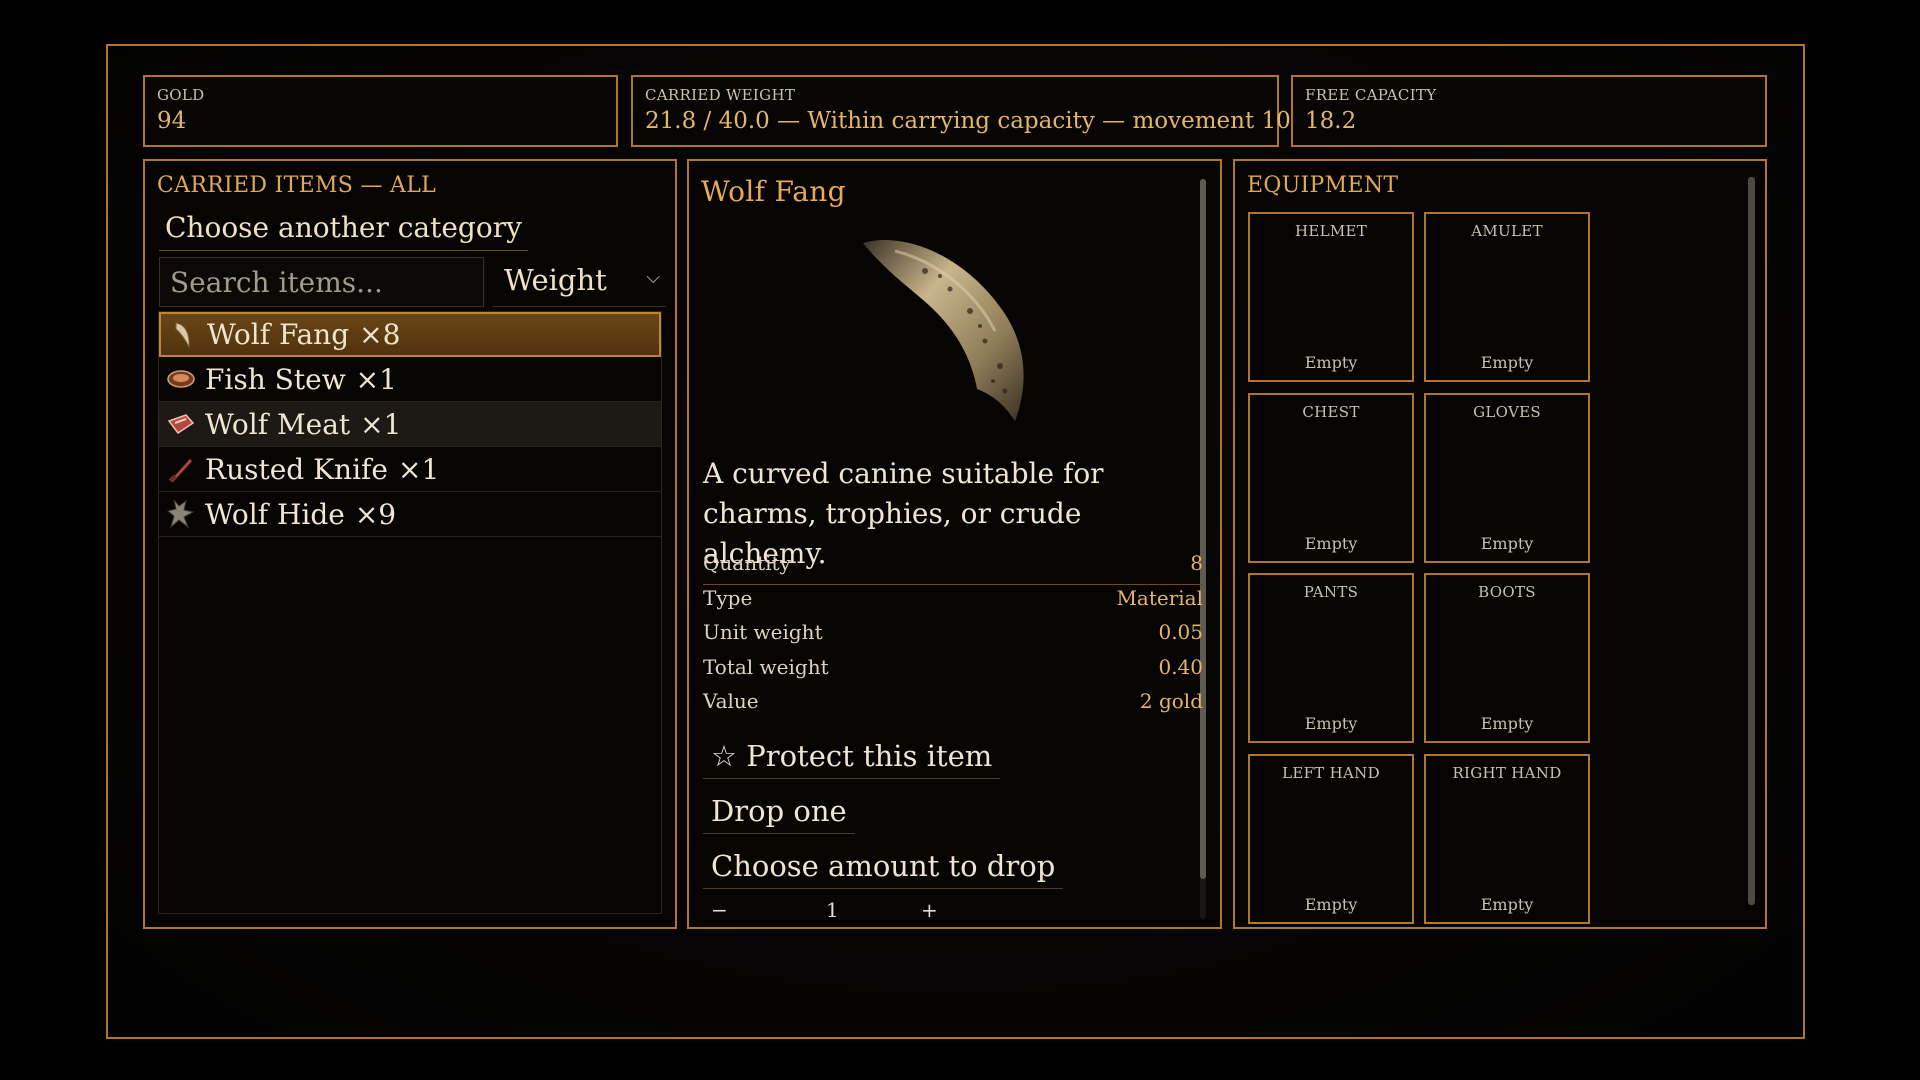 Image resolution: width=1920 pixels, height=1080 pixels. I want to click on slot-left-hand: LEFT HAND Empty, so click(1331, 839).